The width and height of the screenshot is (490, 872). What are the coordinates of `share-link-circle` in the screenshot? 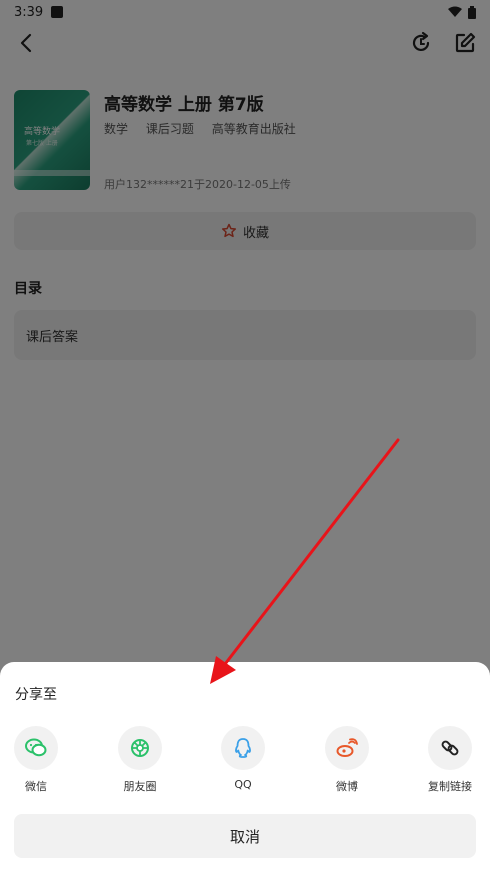 It's located at (450, 748).